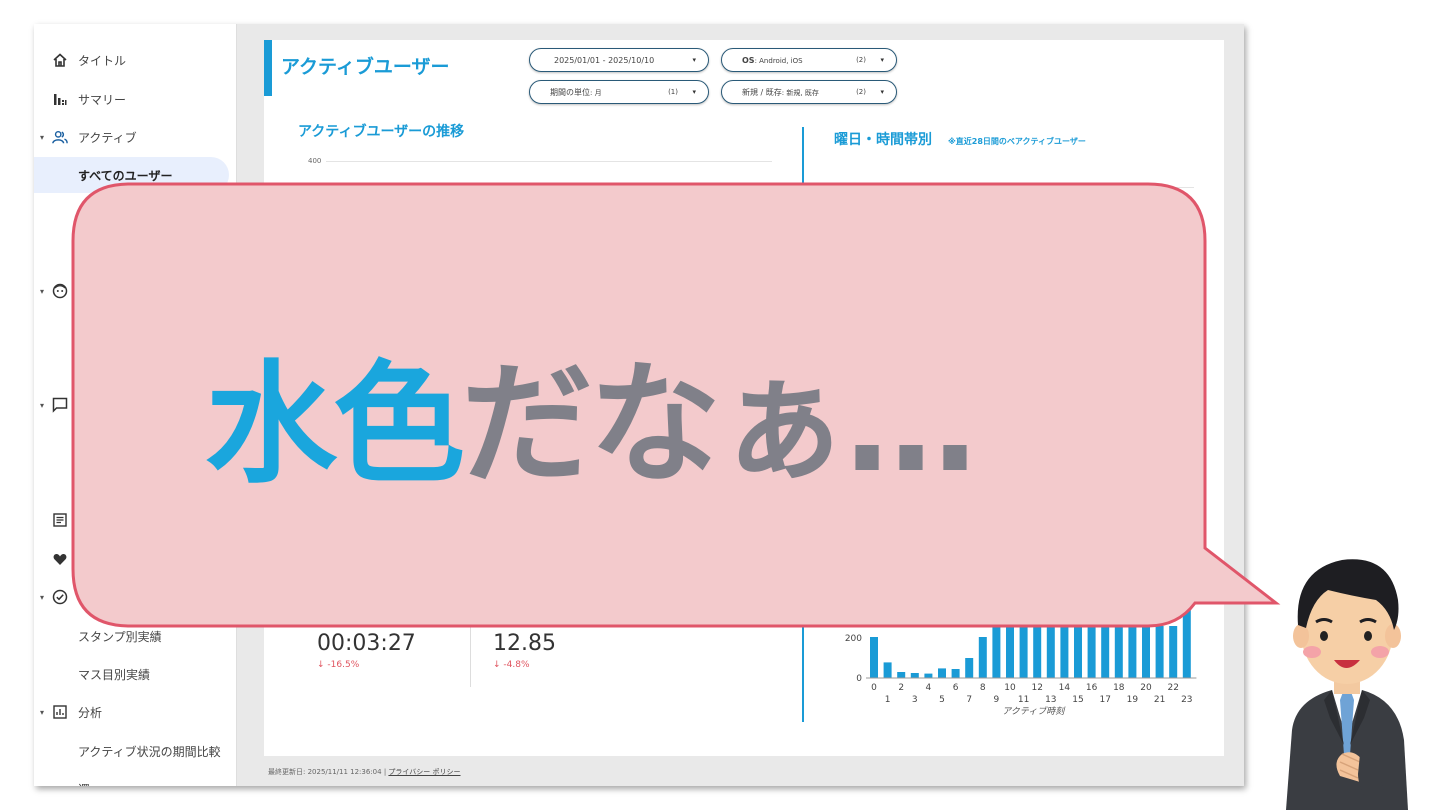  What do you see at coordinates (1347, 684) in the screenshot?
I see `businessman-illustration` at bounding box center [1347, 684].